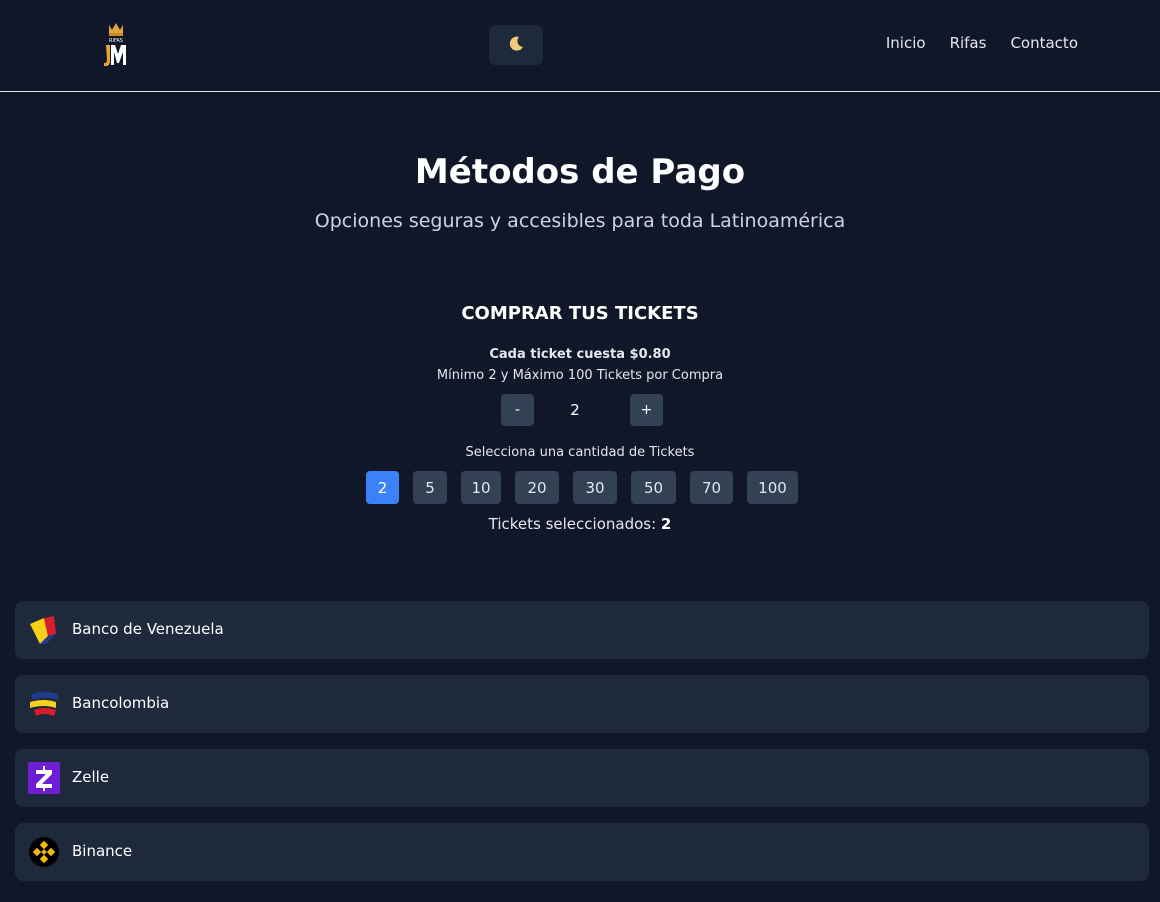 The image size is (1160, 902). Describe the element at coordinates (582, 630) in the screenshot. I see `payment-method-banco-venezuela: Banco de Venezuela` at that location.